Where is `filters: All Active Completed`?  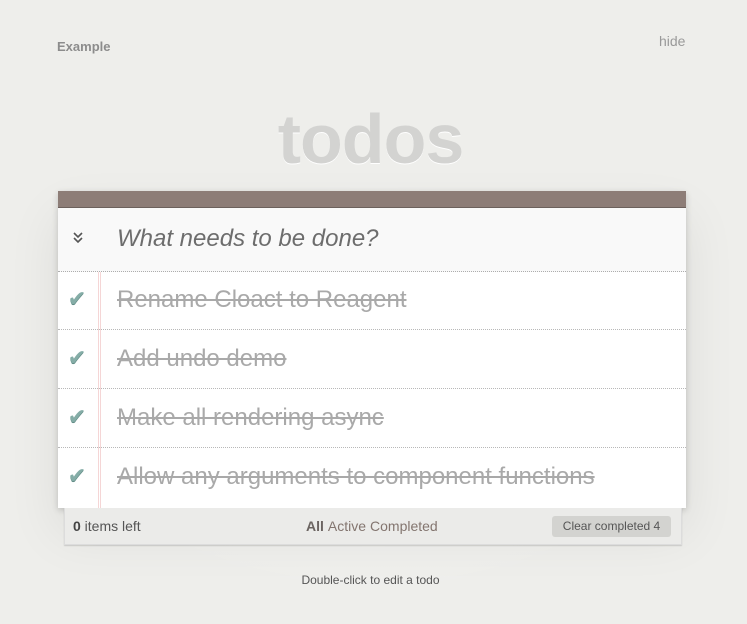 filters: All Active Completed is located at coordinates (374, 526).